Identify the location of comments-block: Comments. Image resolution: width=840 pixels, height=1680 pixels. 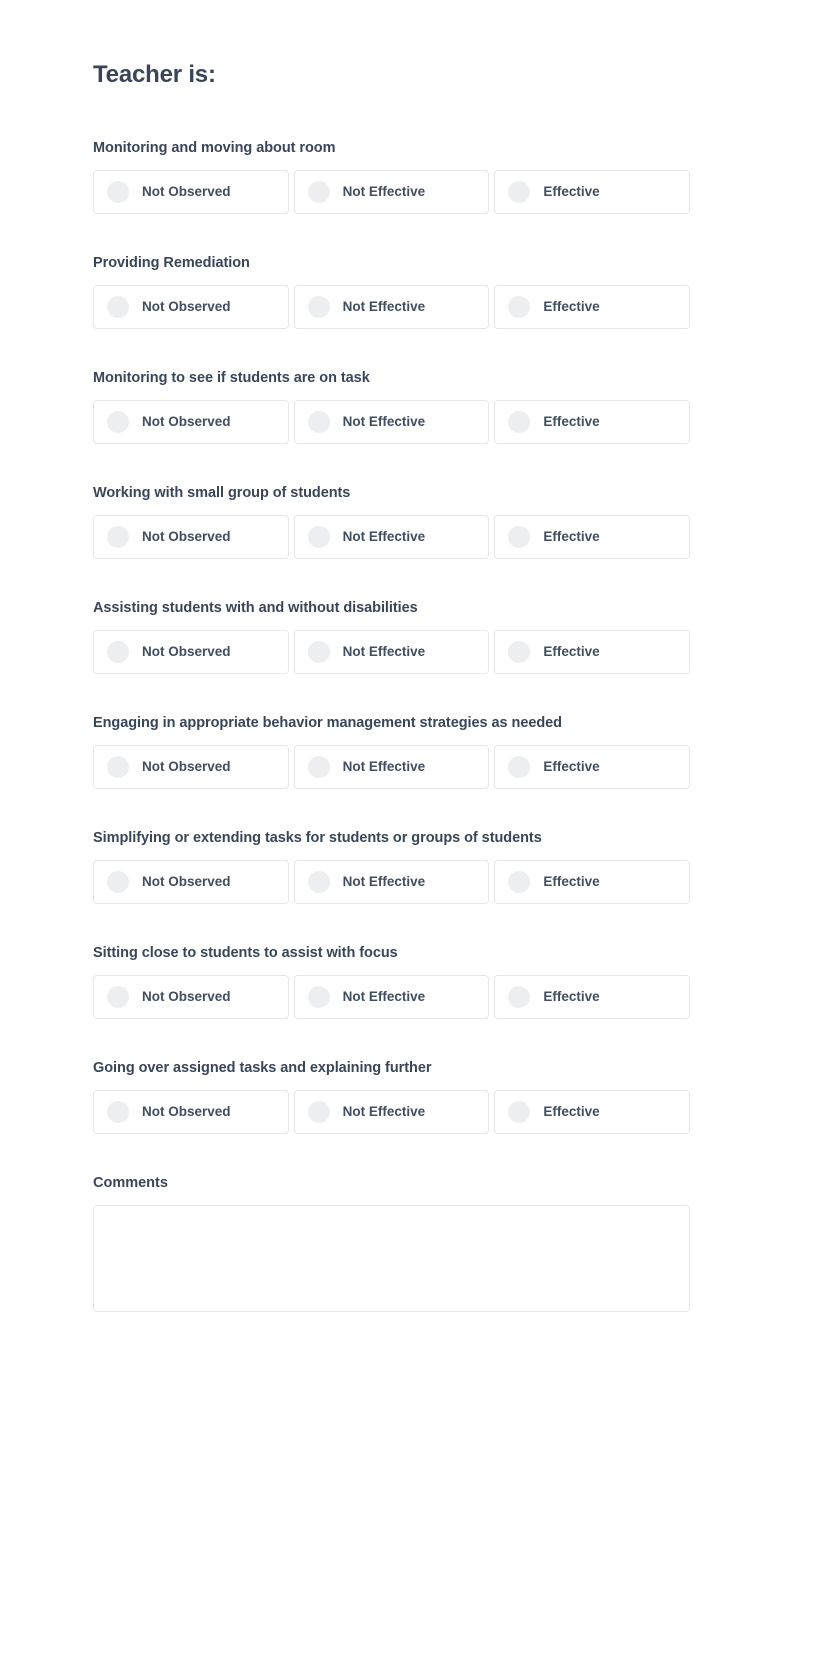
(391, 1242).